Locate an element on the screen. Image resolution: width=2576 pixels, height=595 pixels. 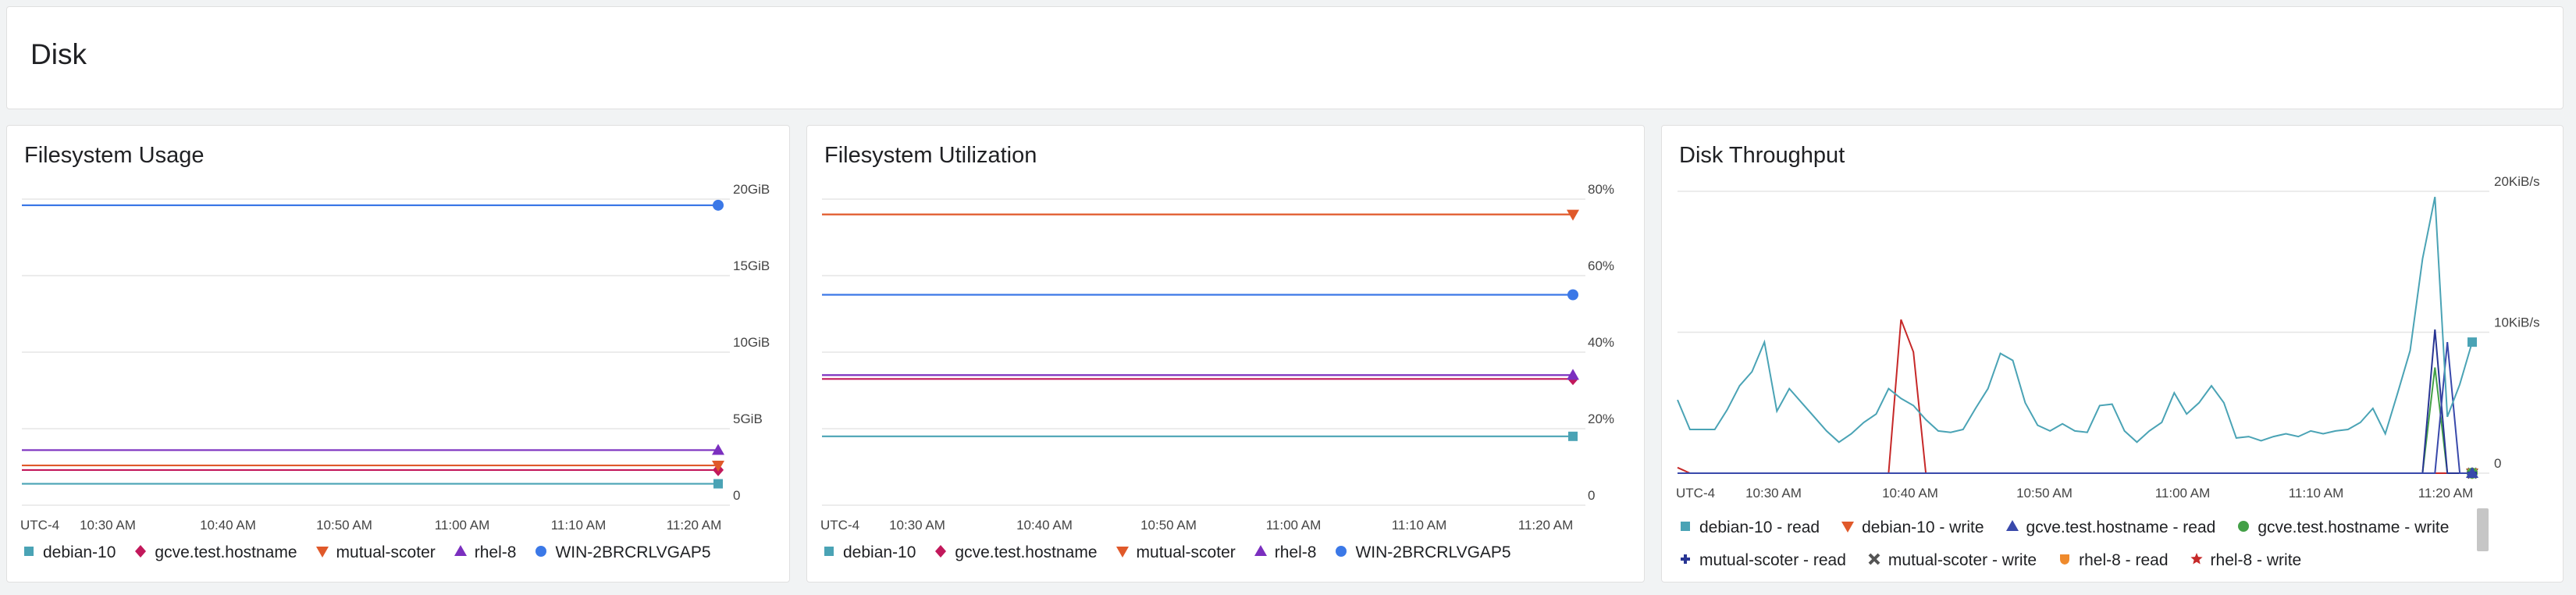
y-tick-label: 20GiB is located at coordinates (751, 189).